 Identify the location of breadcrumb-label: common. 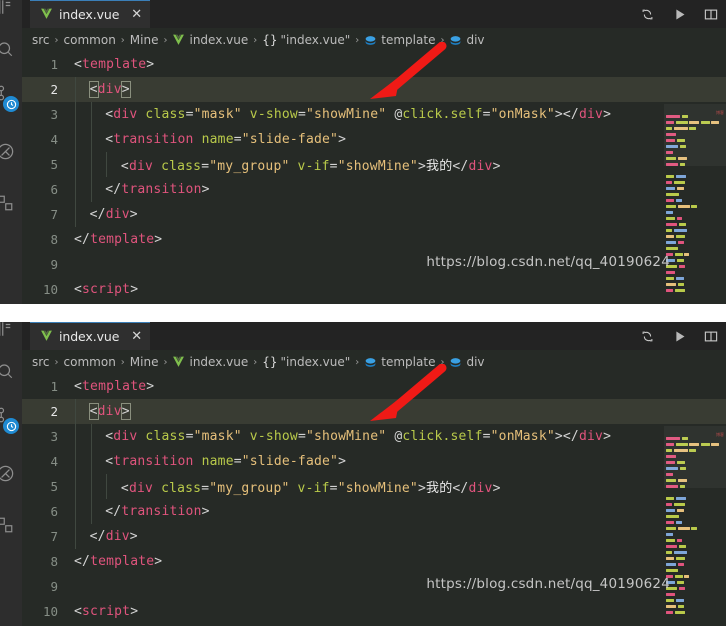
(89, 40).